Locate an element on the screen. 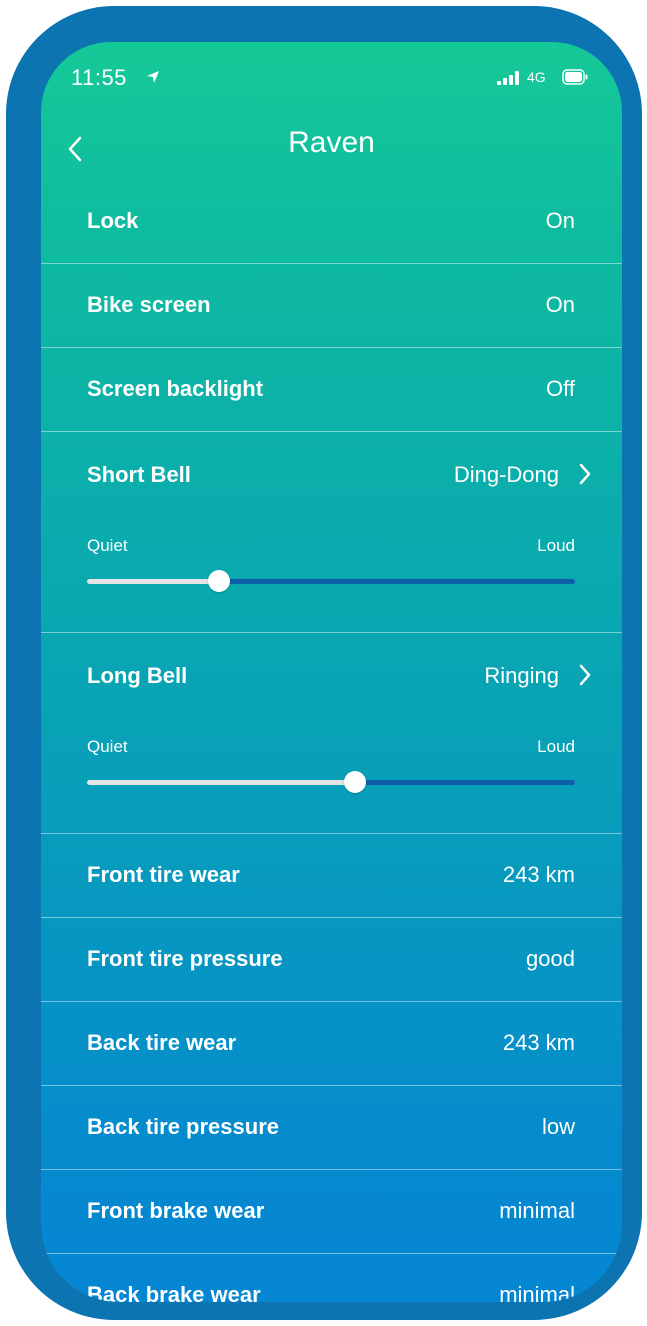 This screenshot has width=647, height=1326. stat-value: good is located at coordinates (550, 958).